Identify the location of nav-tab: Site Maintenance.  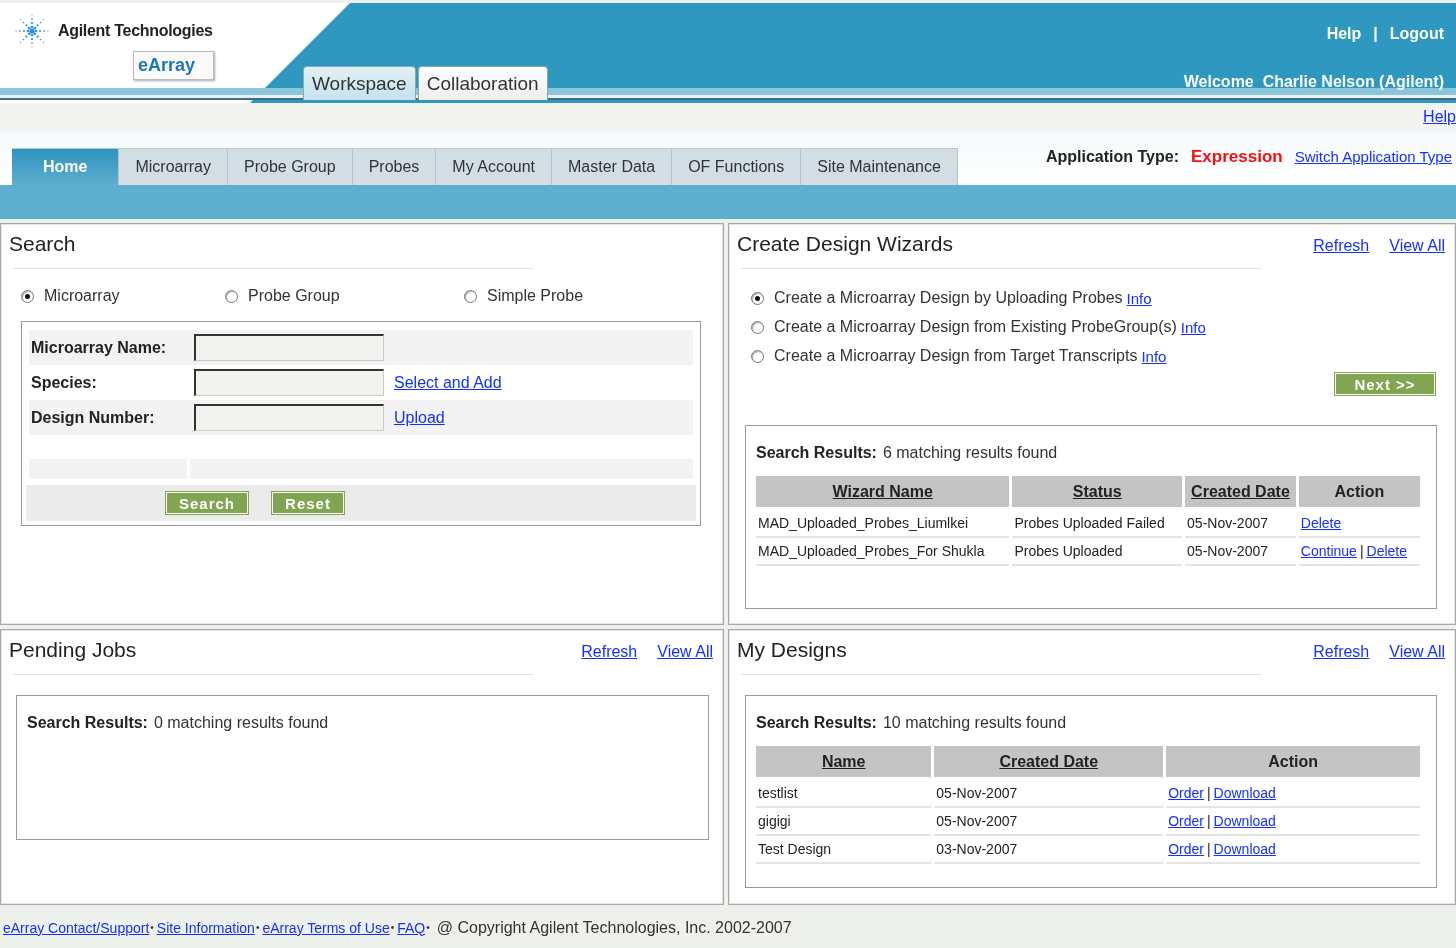
(879, 166).